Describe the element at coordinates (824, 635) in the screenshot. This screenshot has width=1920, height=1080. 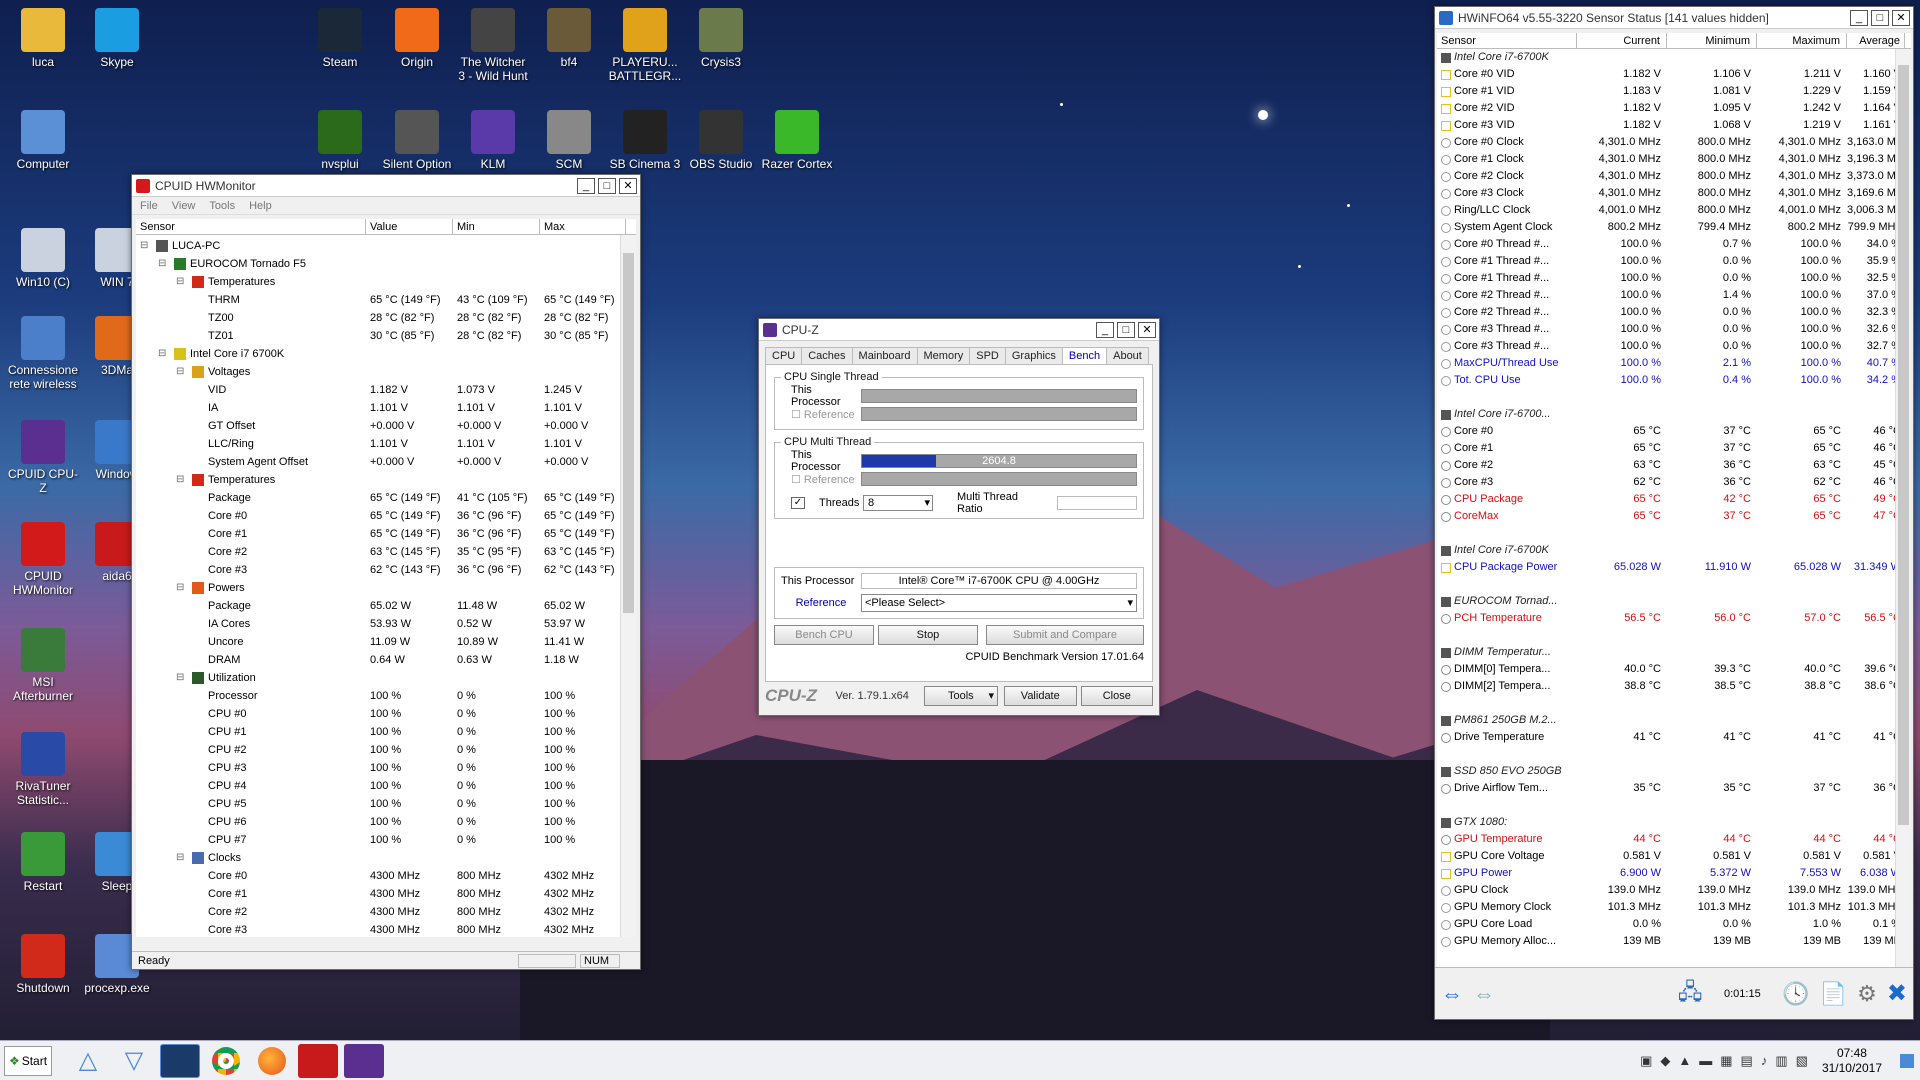
I see `bench-cpu-button: Bench CPU` at that location.